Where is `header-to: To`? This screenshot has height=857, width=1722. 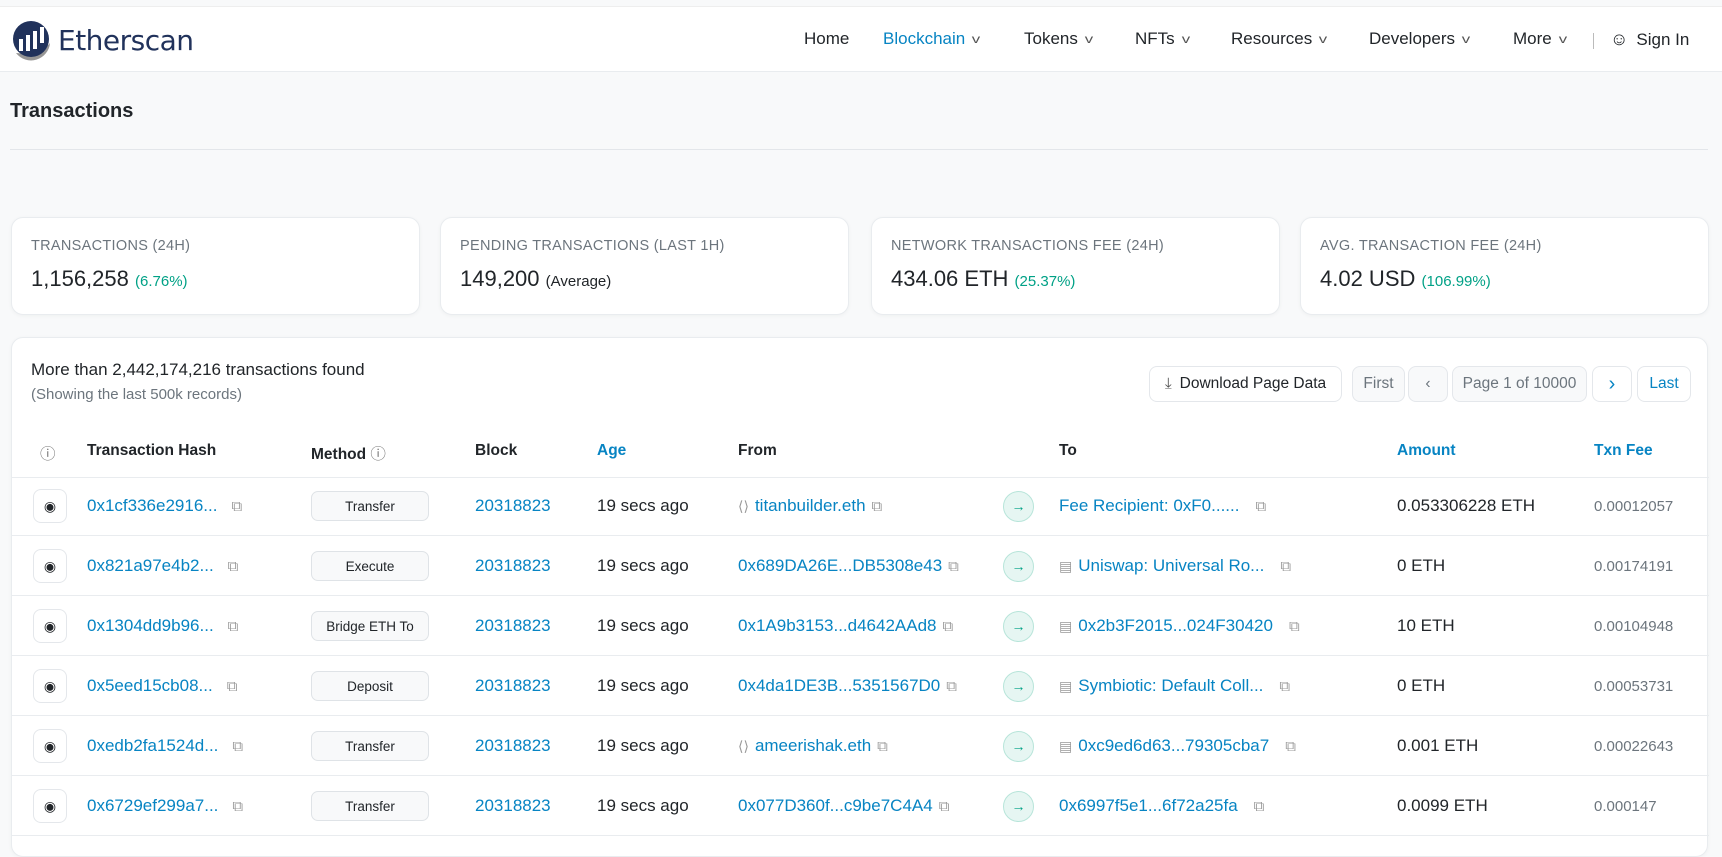 header-to: To is located at coordinates (1068, 450).